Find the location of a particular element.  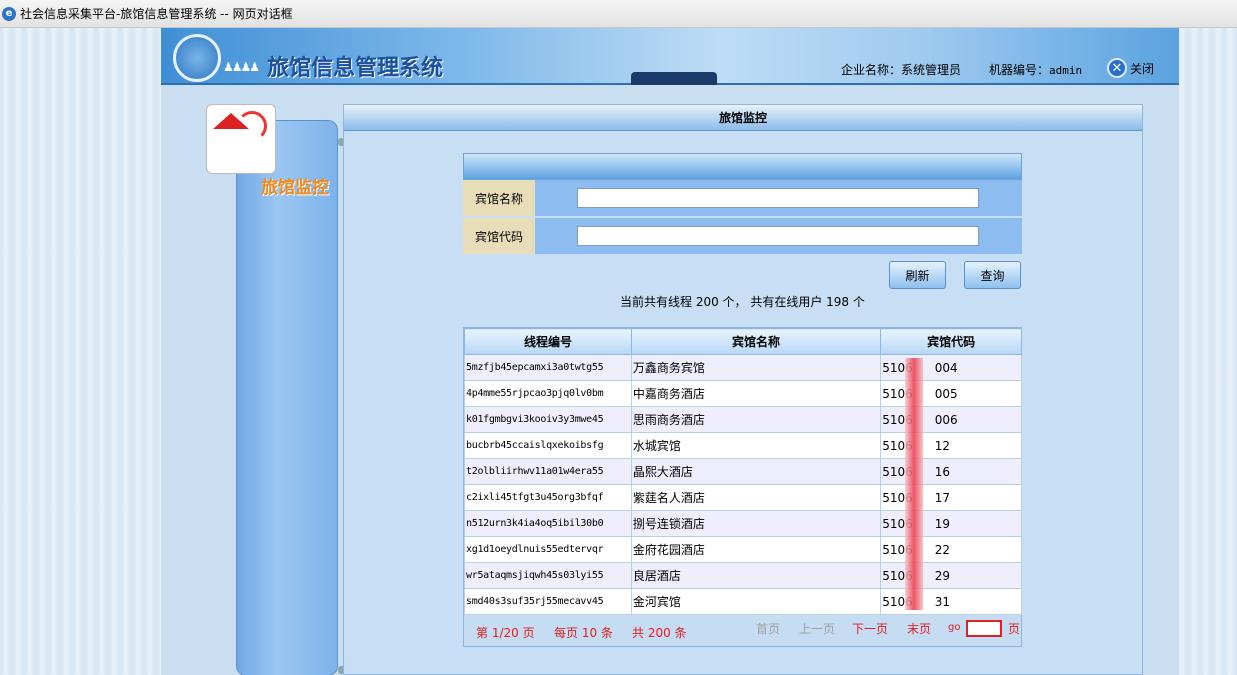

query-button: 查询 is located at coordinates (992, 275).